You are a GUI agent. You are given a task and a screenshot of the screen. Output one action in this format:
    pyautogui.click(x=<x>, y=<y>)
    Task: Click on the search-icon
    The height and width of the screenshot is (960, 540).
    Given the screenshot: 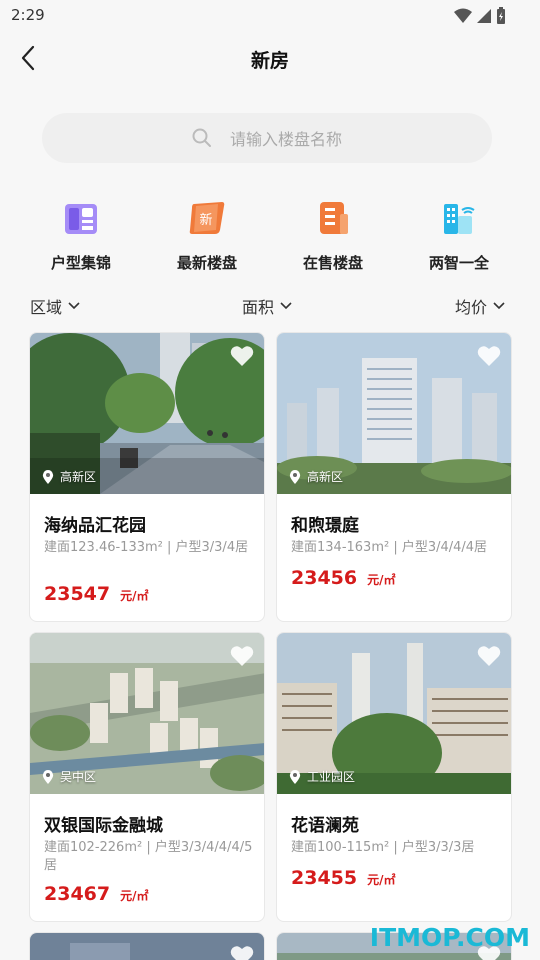 What is the action you would take?
    pyautogui.click(x=201, y=137)
    